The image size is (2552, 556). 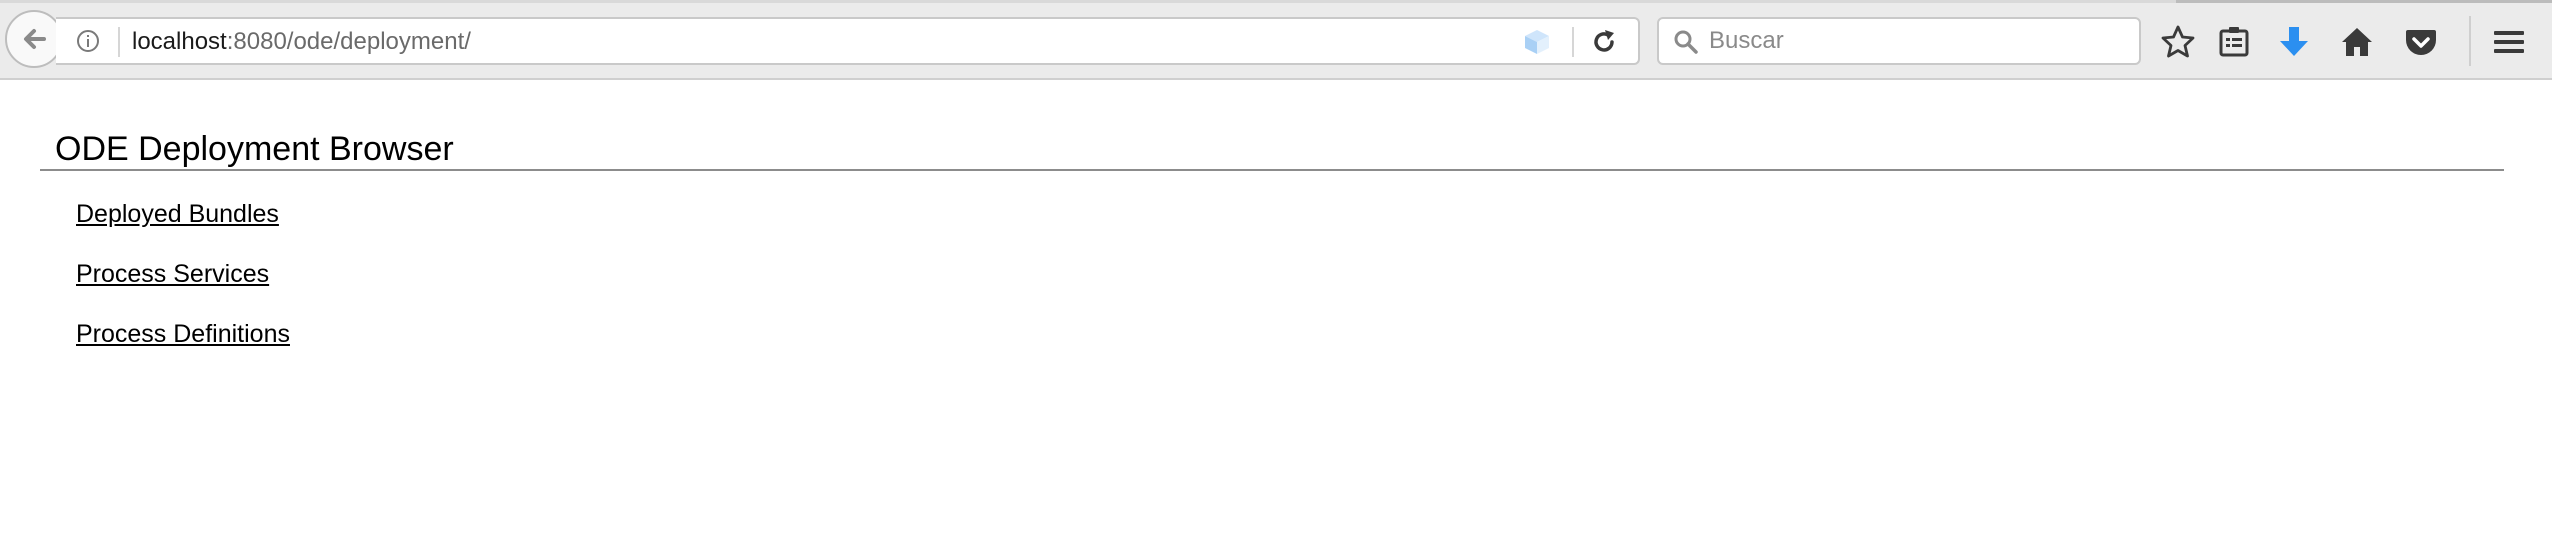 I want to click on search-bar, so click(x=1899, y=41).